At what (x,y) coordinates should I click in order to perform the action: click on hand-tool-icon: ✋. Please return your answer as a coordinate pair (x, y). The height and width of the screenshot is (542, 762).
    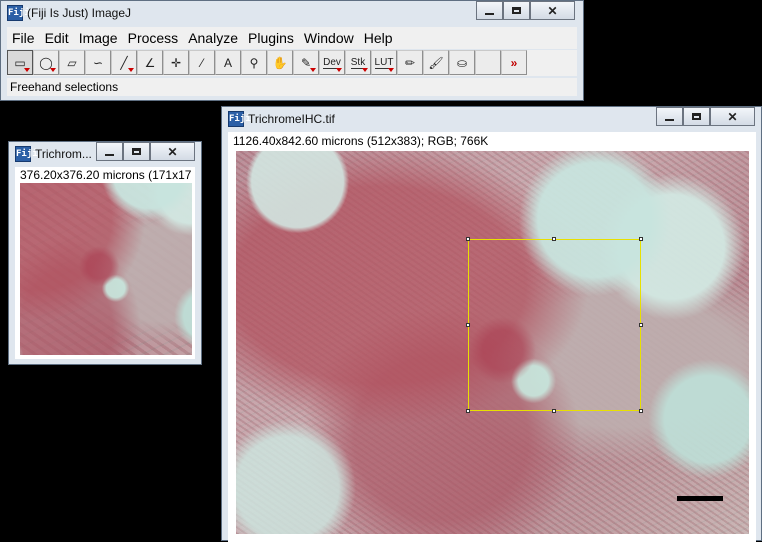
    Looking at the image, I should click on (280, 62).